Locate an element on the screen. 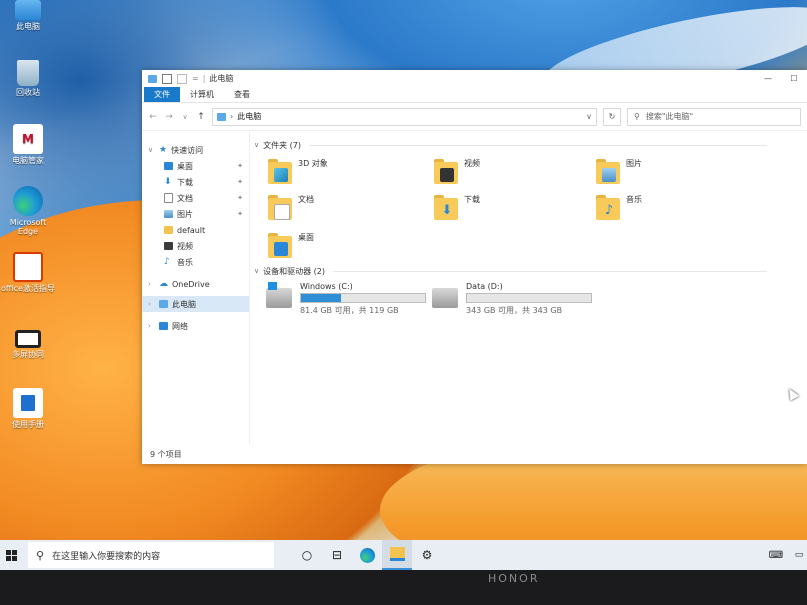 The height and width of the screenshot is (605, 807). cortana-icon: ○ is located at coordinates (307, 555).